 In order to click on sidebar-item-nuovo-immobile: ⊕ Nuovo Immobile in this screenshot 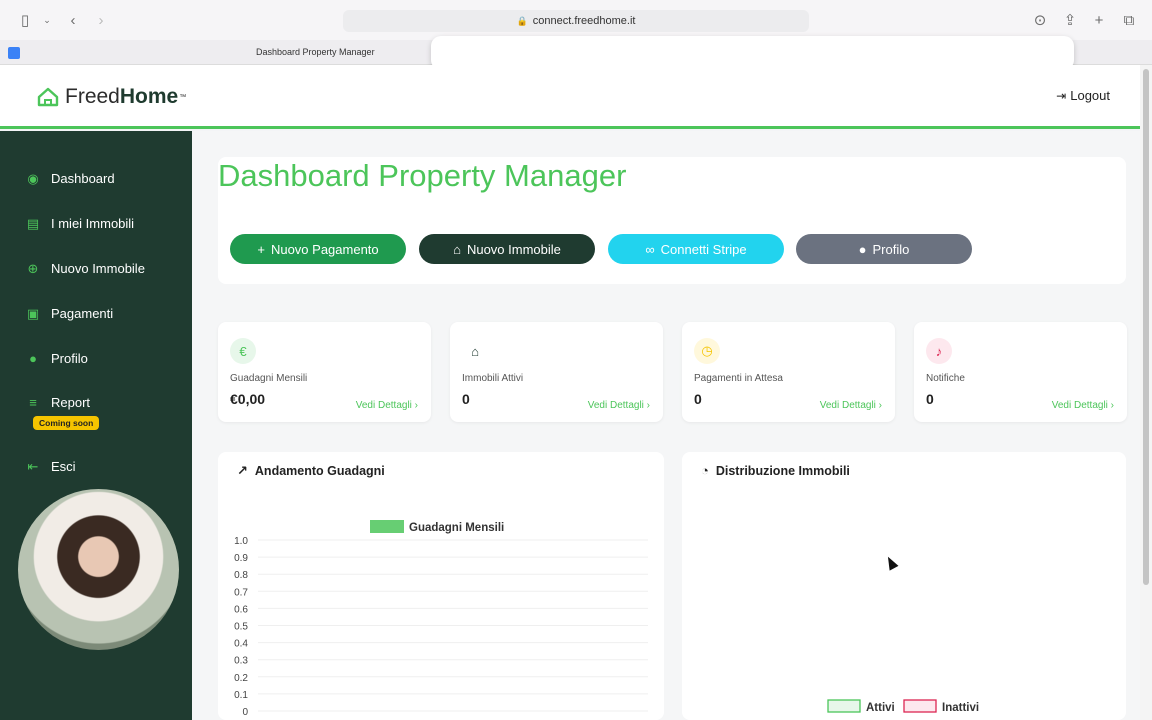, I will do `click(85, 269)`.